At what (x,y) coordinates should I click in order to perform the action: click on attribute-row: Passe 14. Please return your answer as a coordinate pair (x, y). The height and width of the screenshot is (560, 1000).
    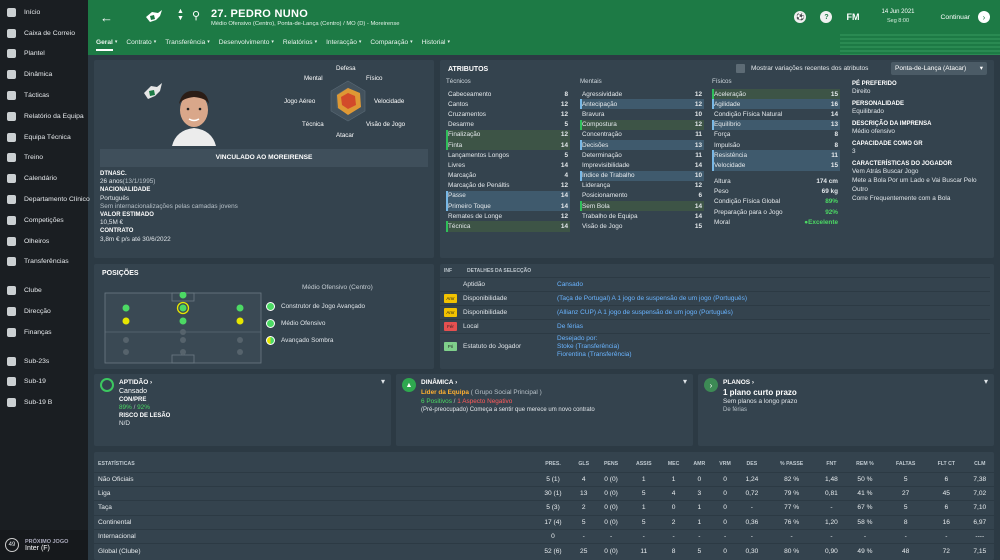
    Looking at the image, I should click on (508, 196).